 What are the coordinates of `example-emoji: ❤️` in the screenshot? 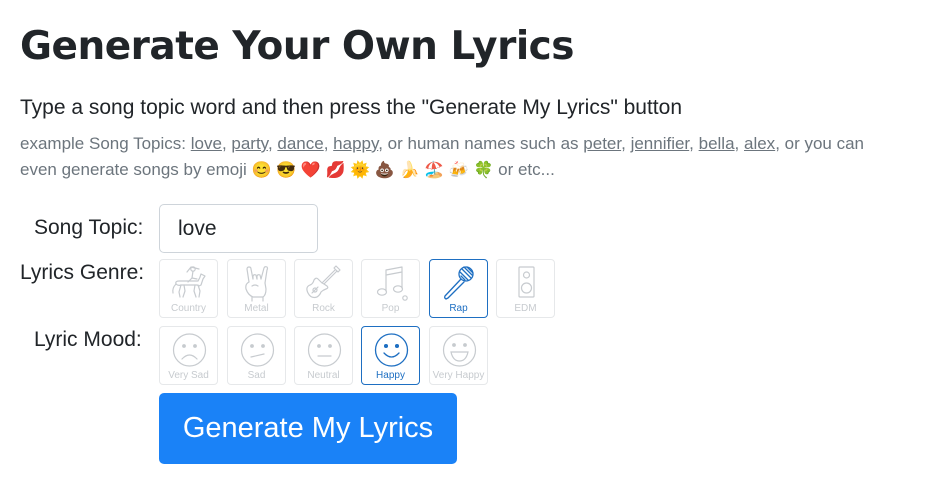 It's located at (311, 170).